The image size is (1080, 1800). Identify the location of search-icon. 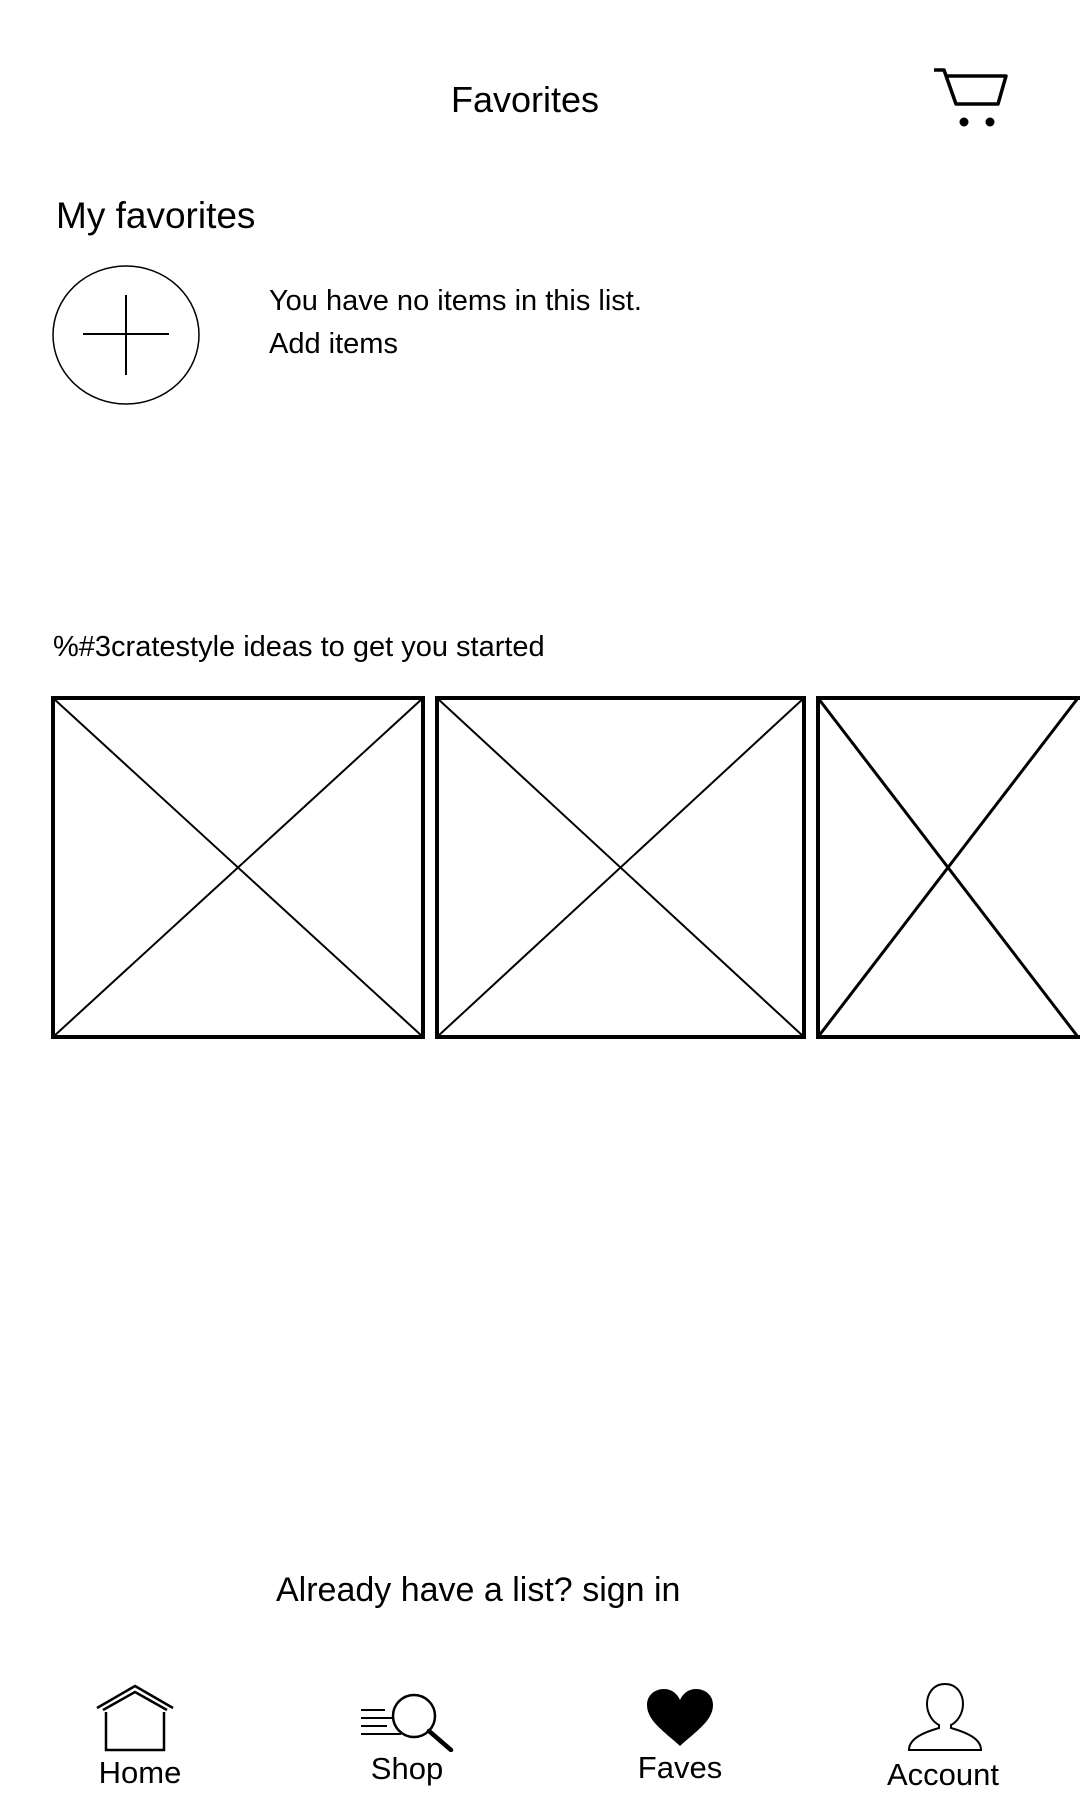
(407, 1722).